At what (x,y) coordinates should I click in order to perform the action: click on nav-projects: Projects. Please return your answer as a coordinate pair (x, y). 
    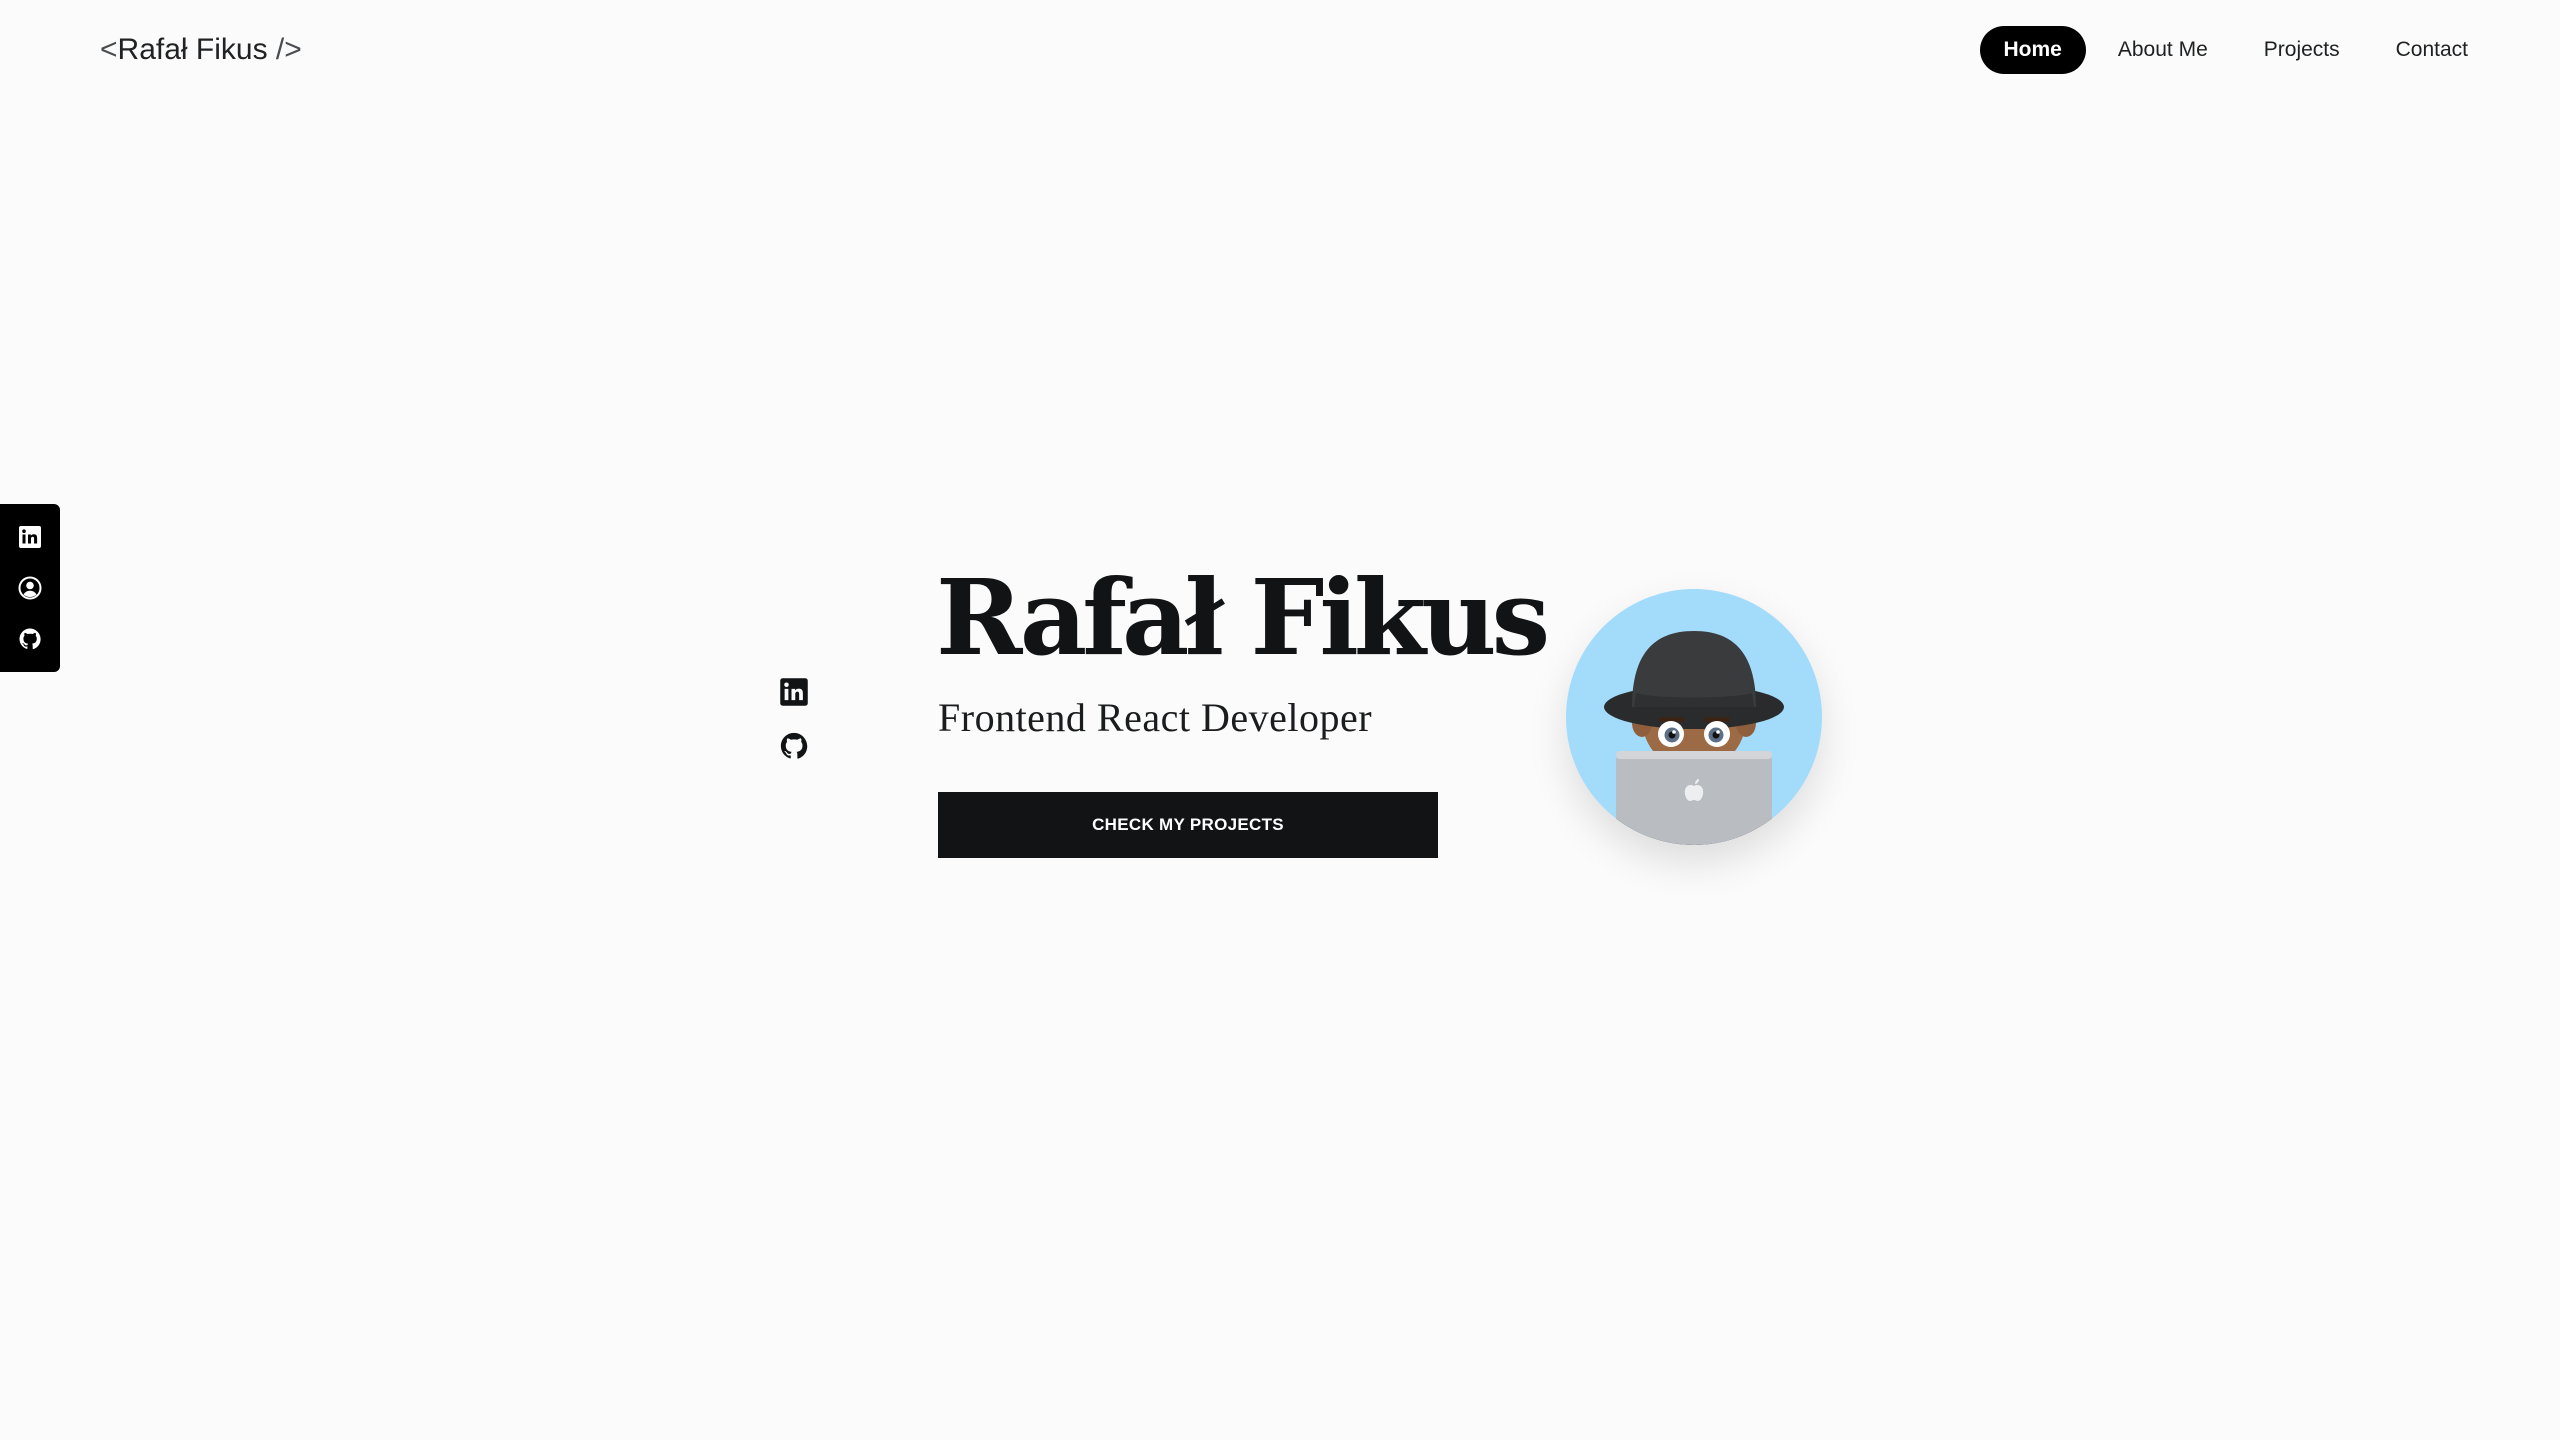
    Looking at the image, I should click on (2302, 50).